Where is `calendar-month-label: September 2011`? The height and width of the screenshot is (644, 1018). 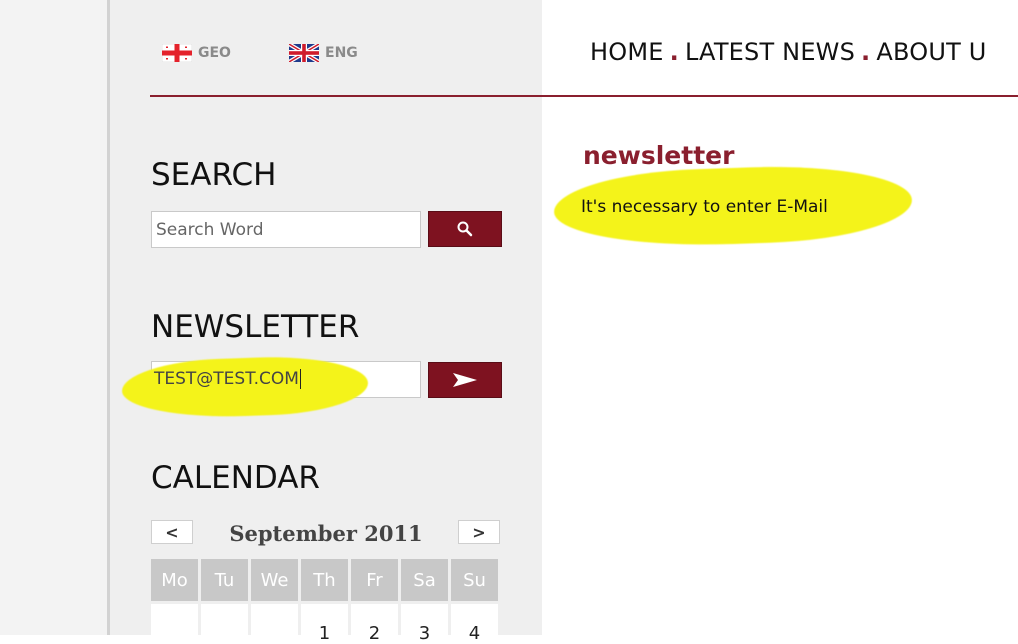 calendar-month-label: September 2011 is located at coordinates (326, 533).